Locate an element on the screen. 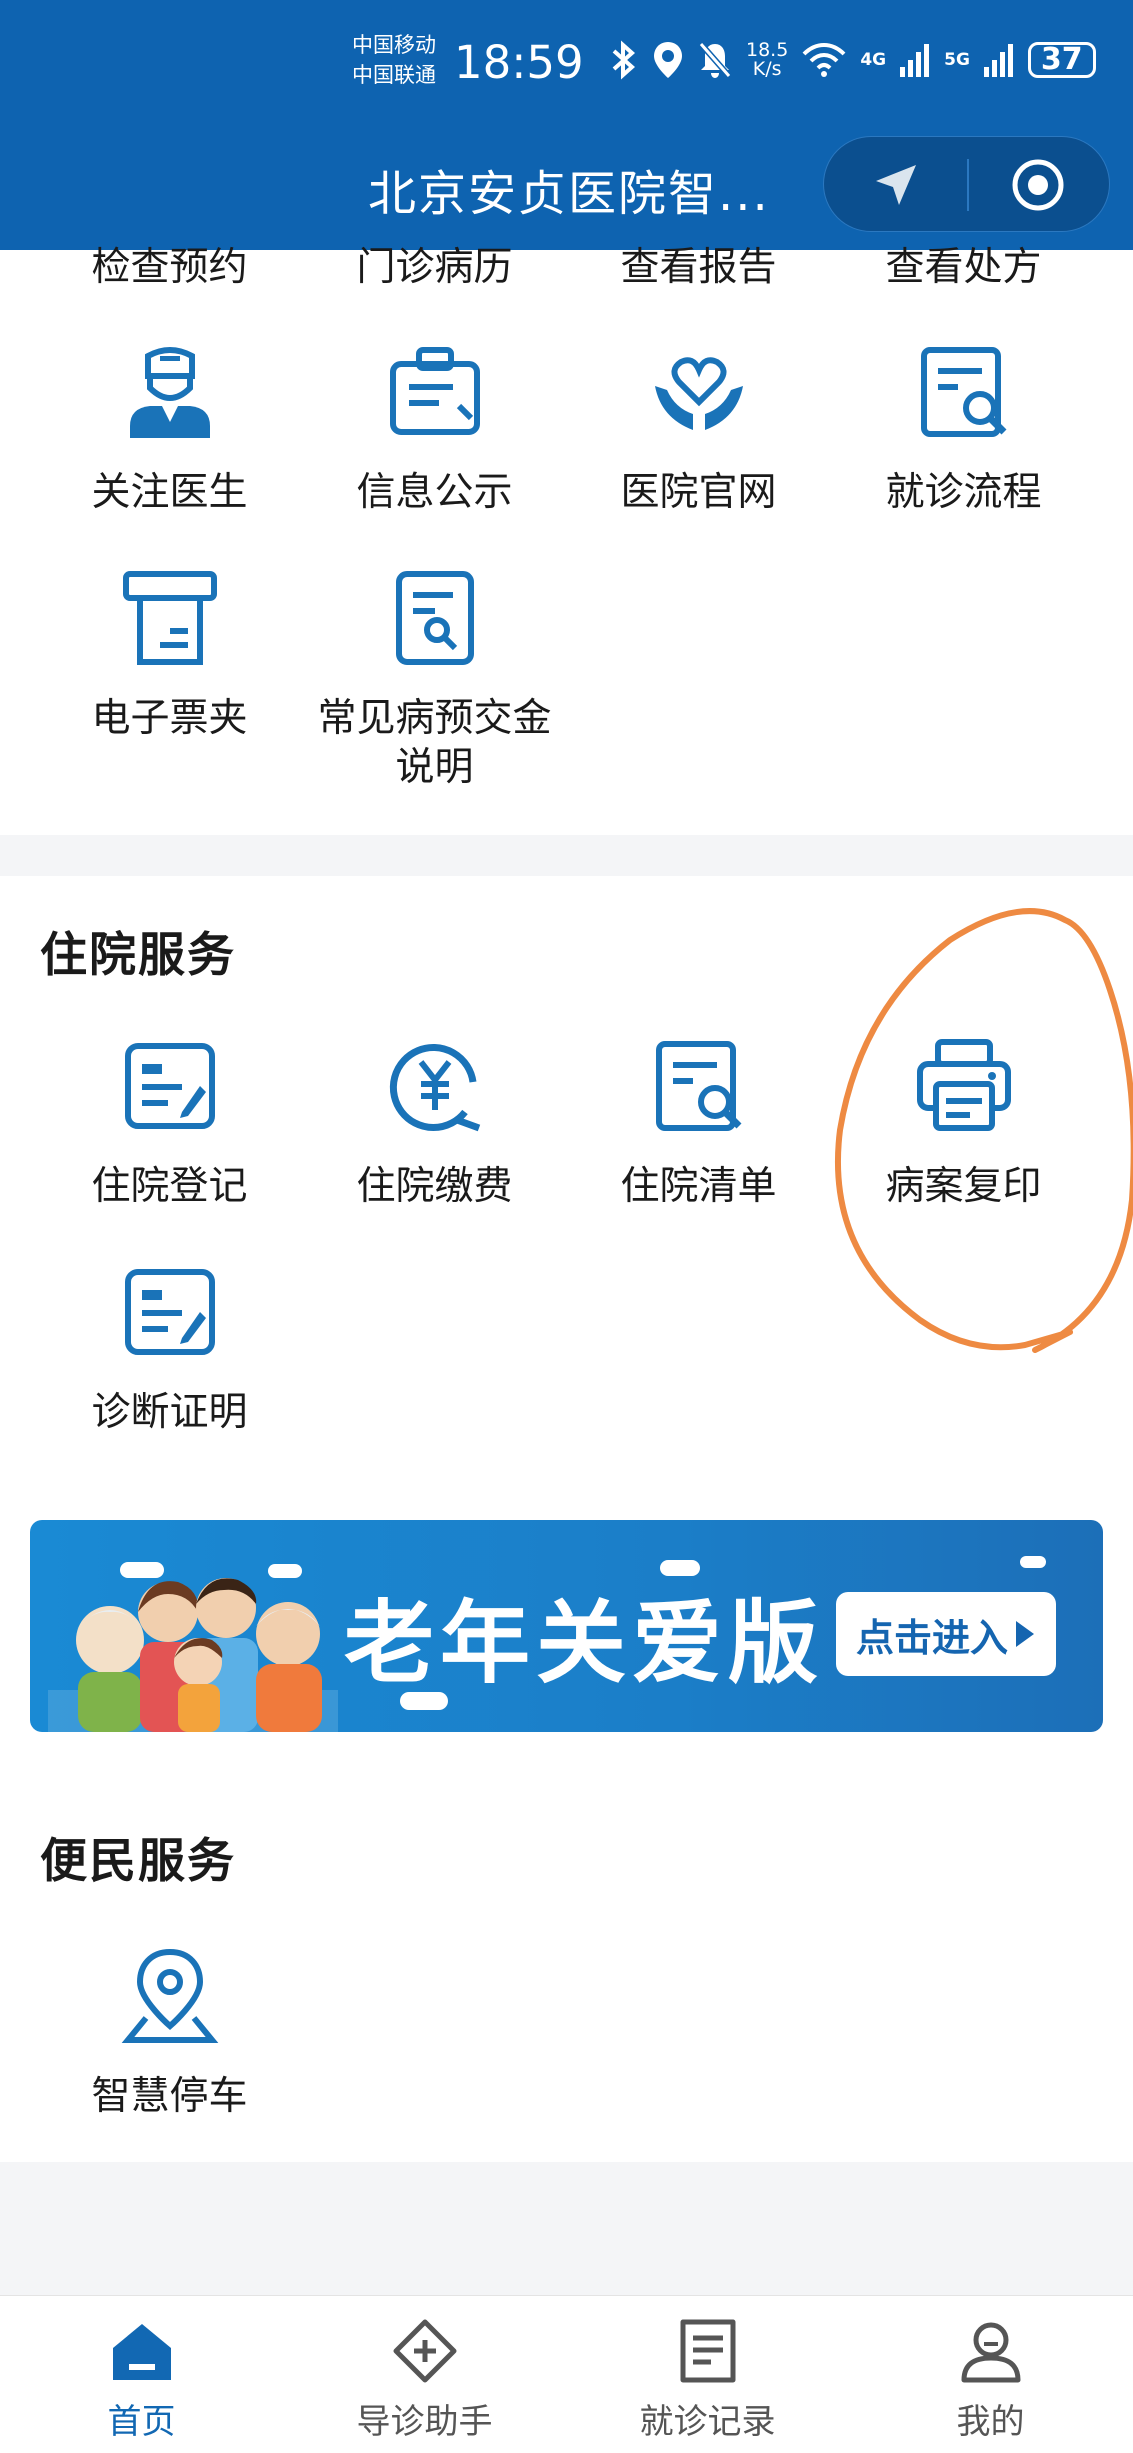 This screenshot has width=1133, height=2453. section-title-convenience: 便民服务 is located at coordinates (138, 1861).